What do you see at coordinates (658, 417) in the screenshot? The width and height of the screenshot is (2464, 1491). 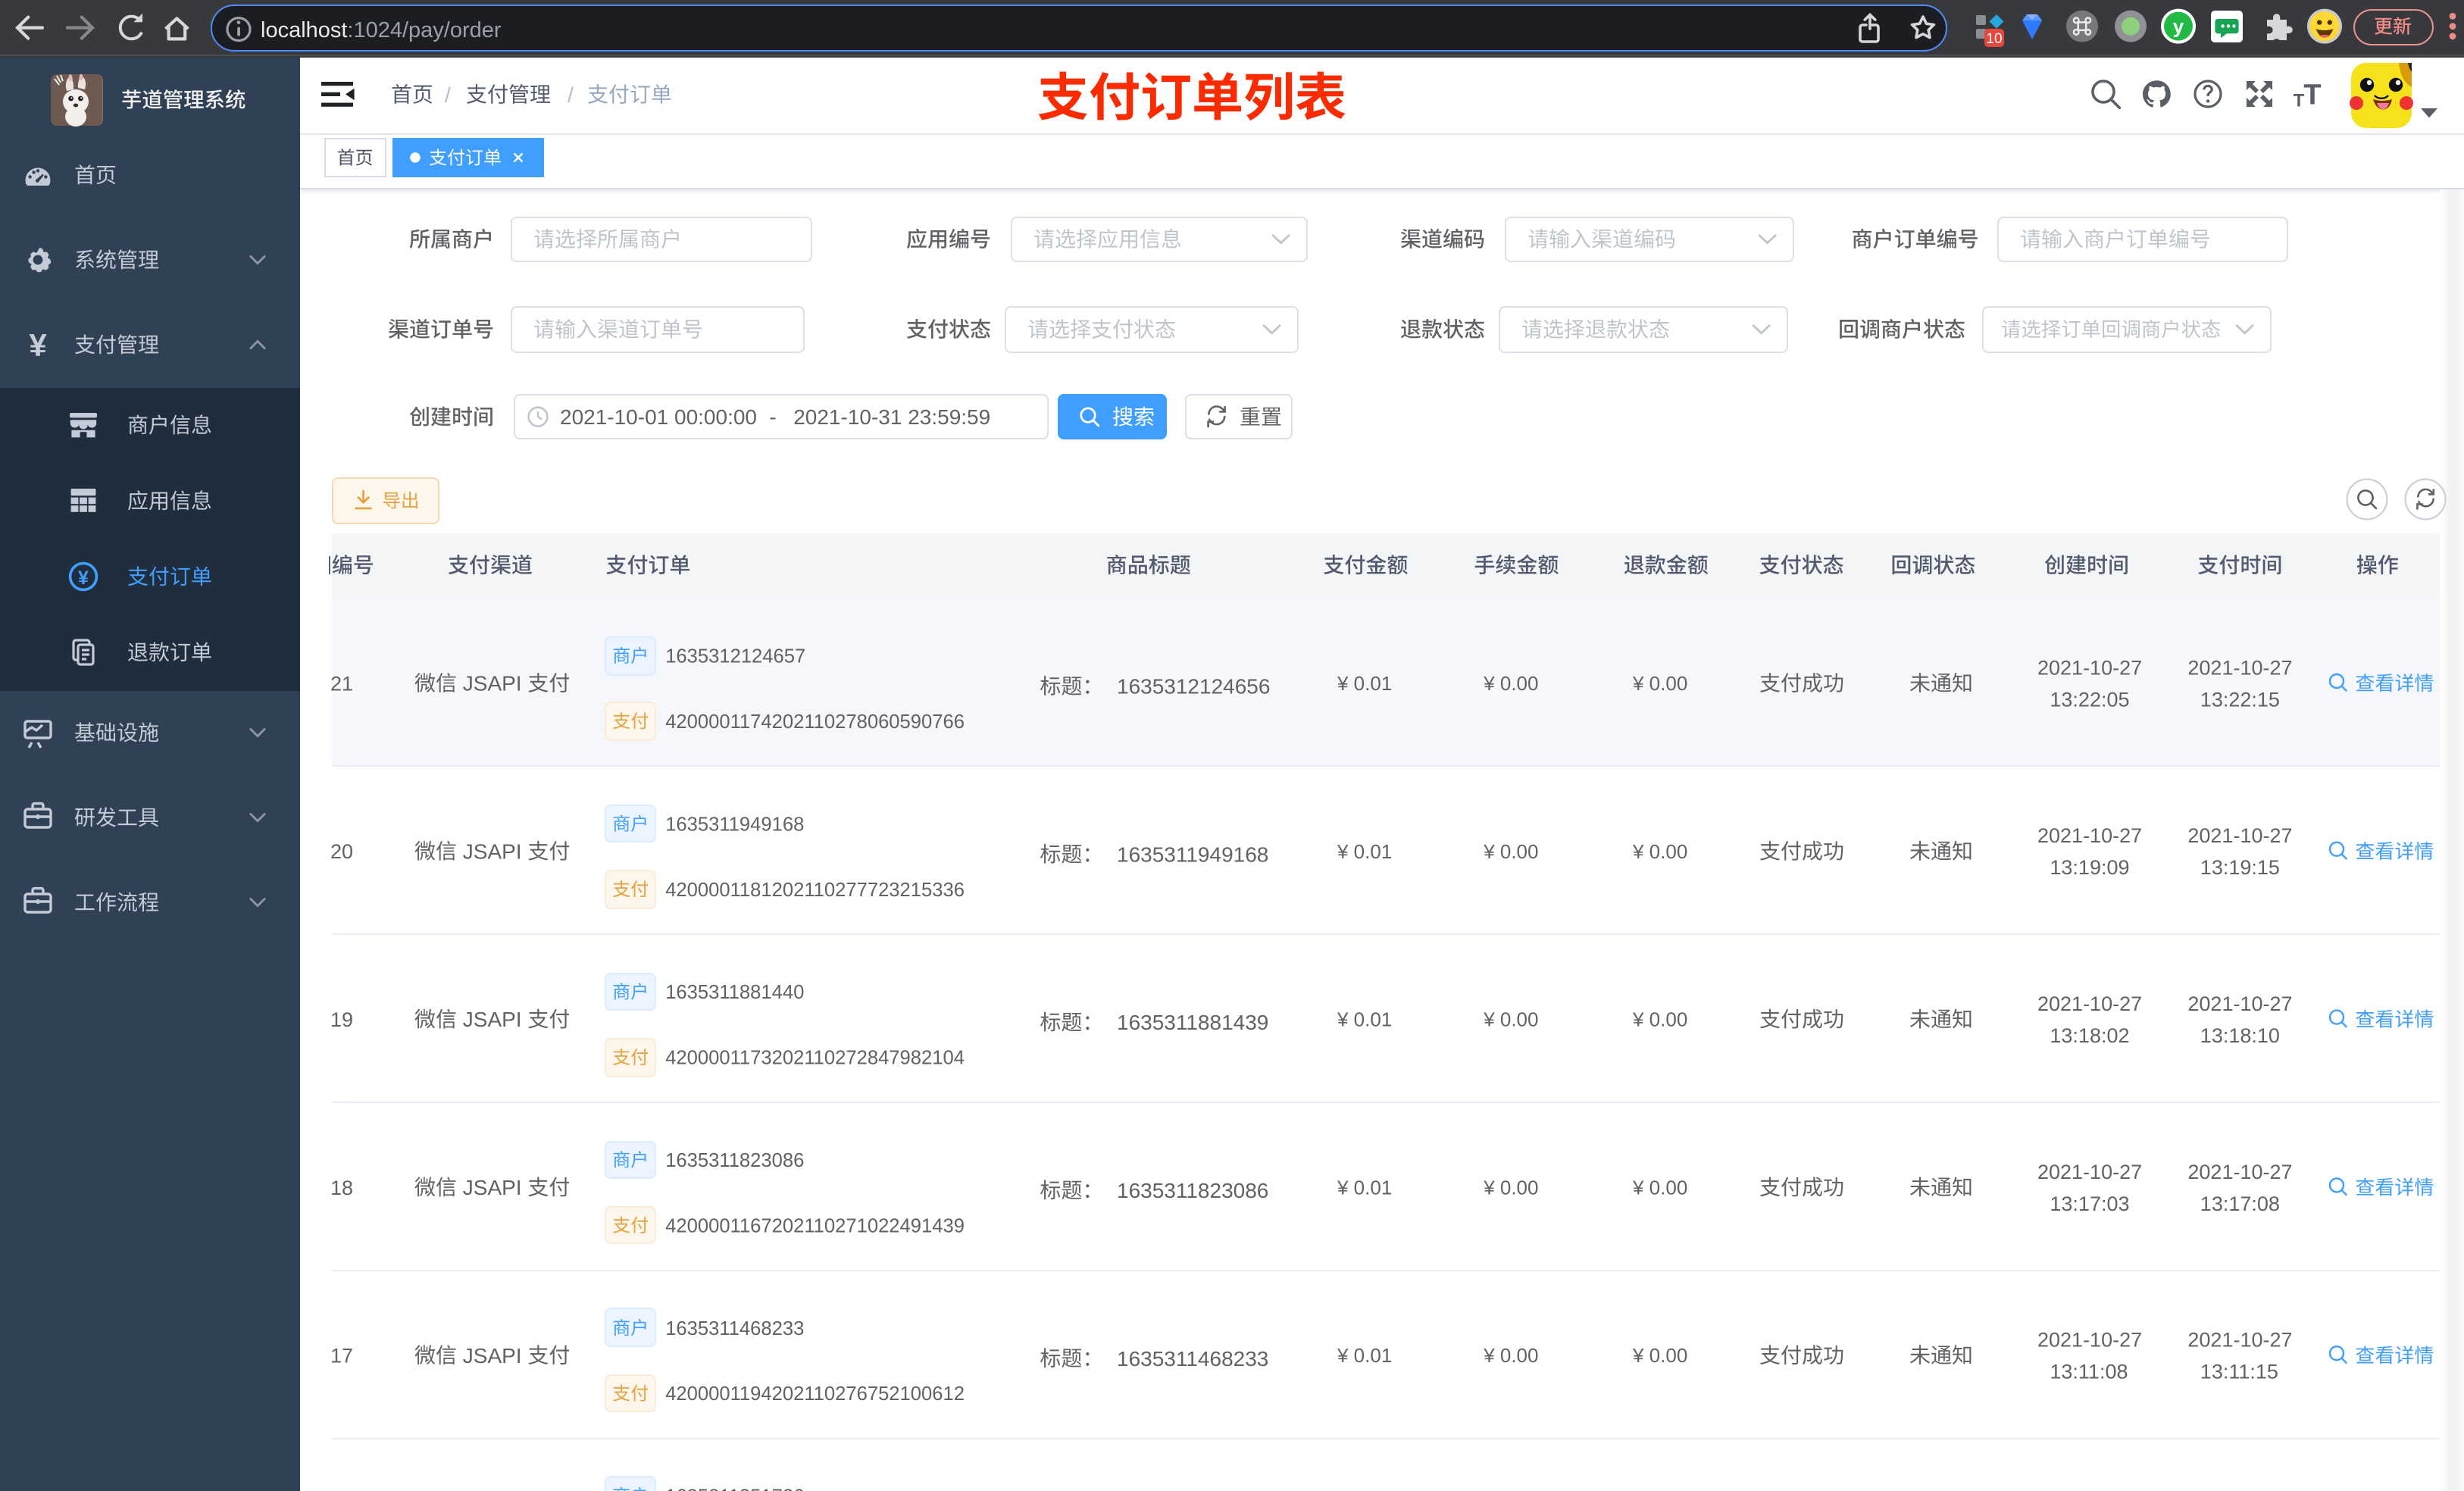 I see `svg-text: 2021-10-01 00:00:00` at bounding box center [658, 417].